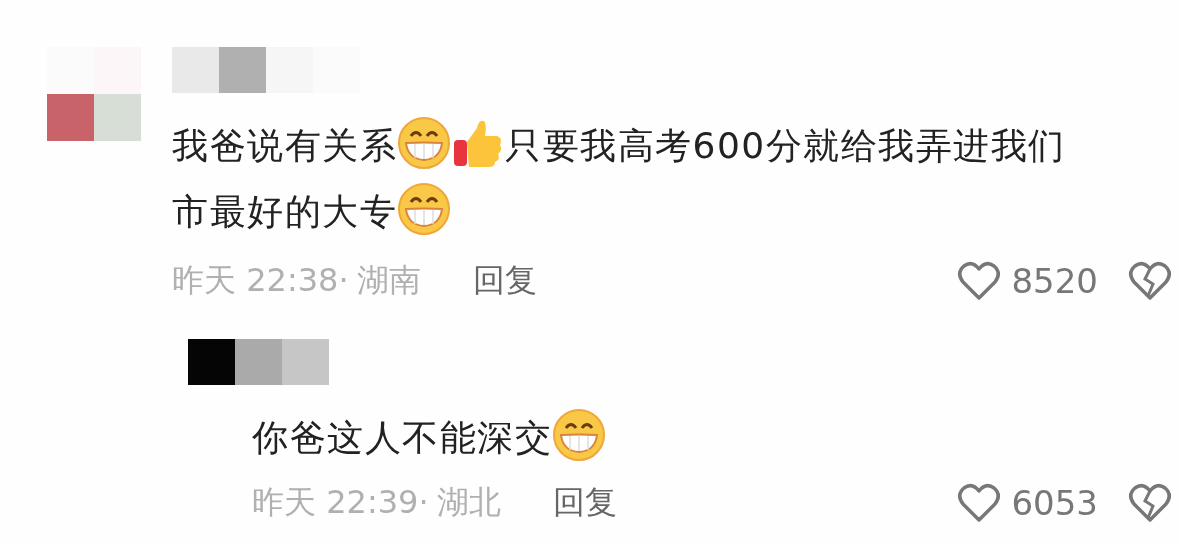  I want to click on like-count: 6053, so click(1054, 503).